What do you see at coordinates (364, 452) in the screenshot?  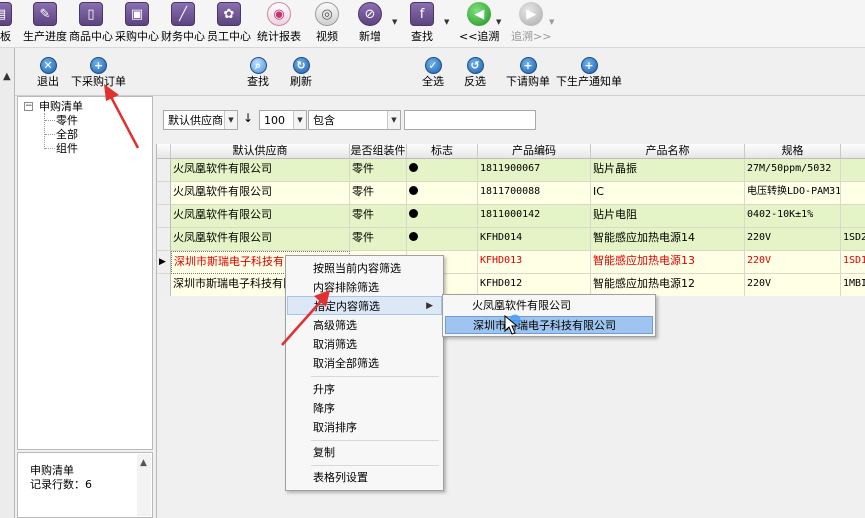 I see `menu-copy: 复制` at bounding box center [364, 452].